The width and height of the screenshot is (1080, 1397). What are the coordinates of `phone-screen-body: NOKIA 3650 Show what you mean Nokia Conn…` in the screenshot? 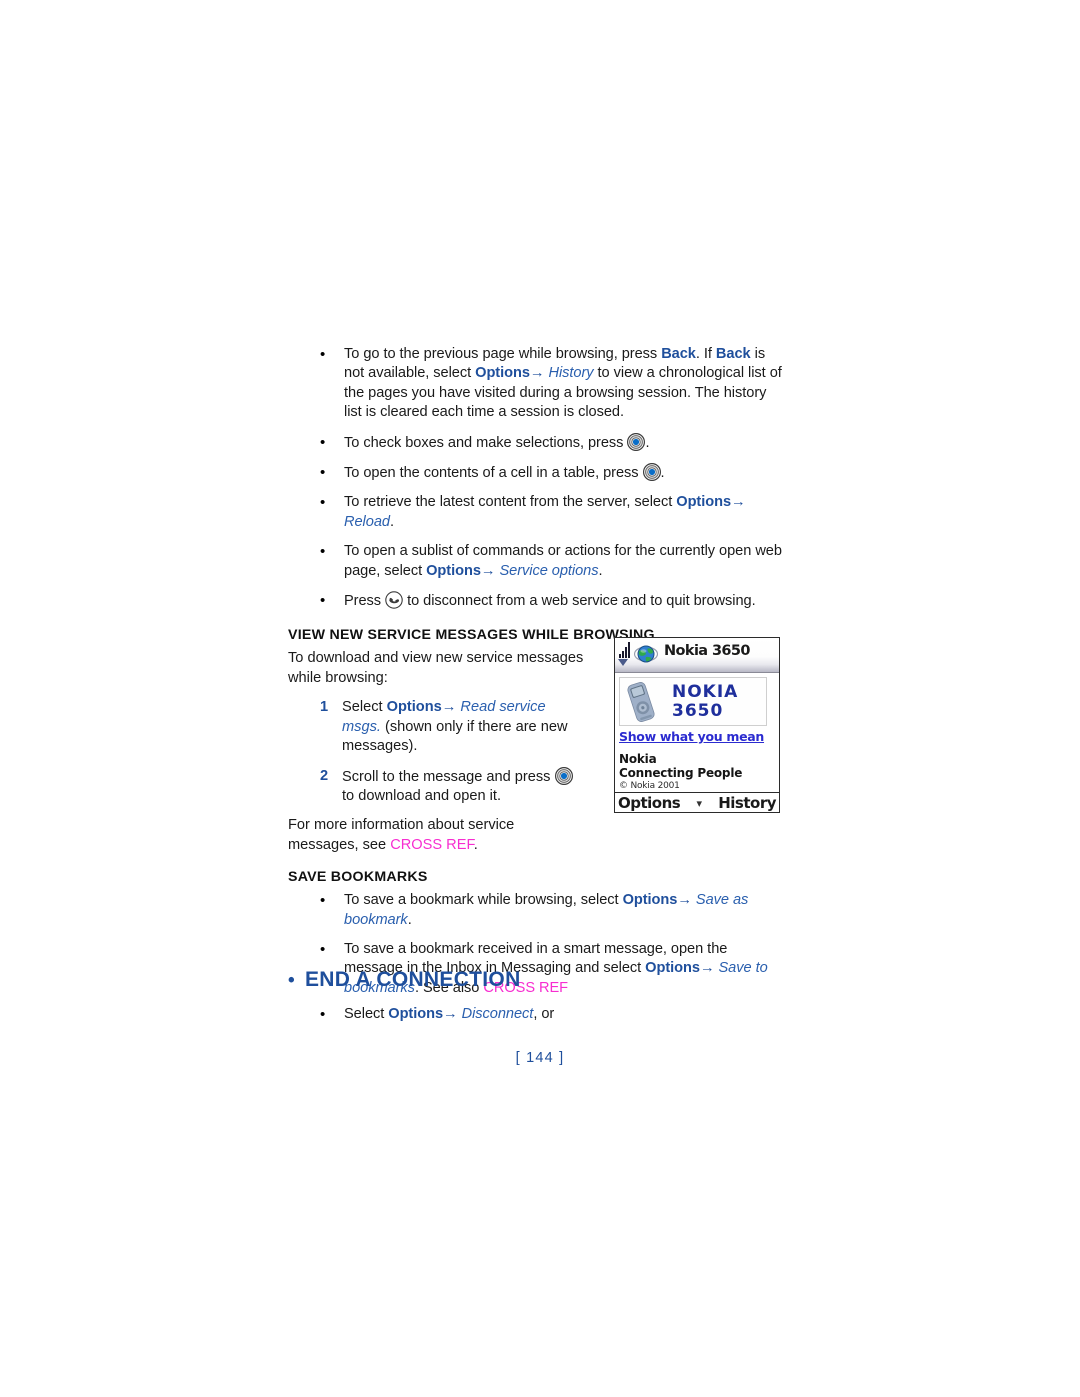 It's located at (697, 742).